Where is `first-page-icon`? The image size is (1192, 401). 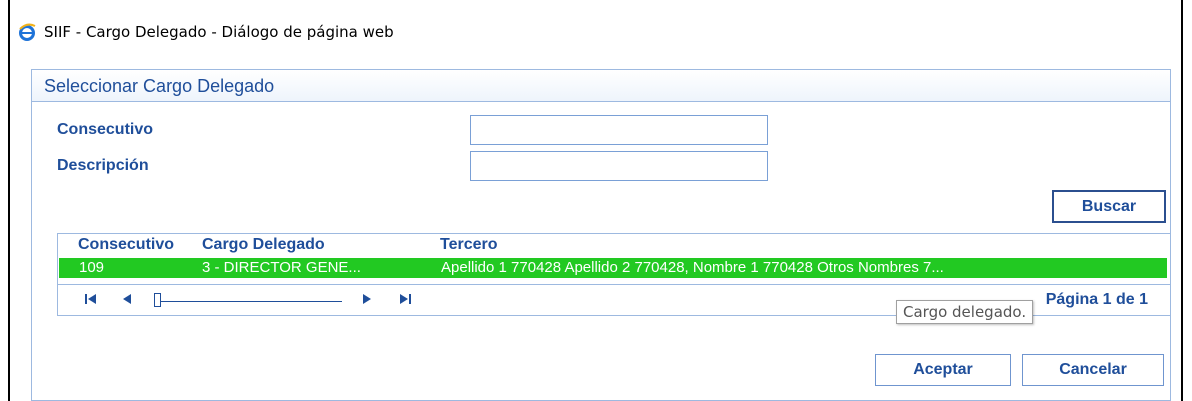
first-page-icon is located at coordinates (91, 299).